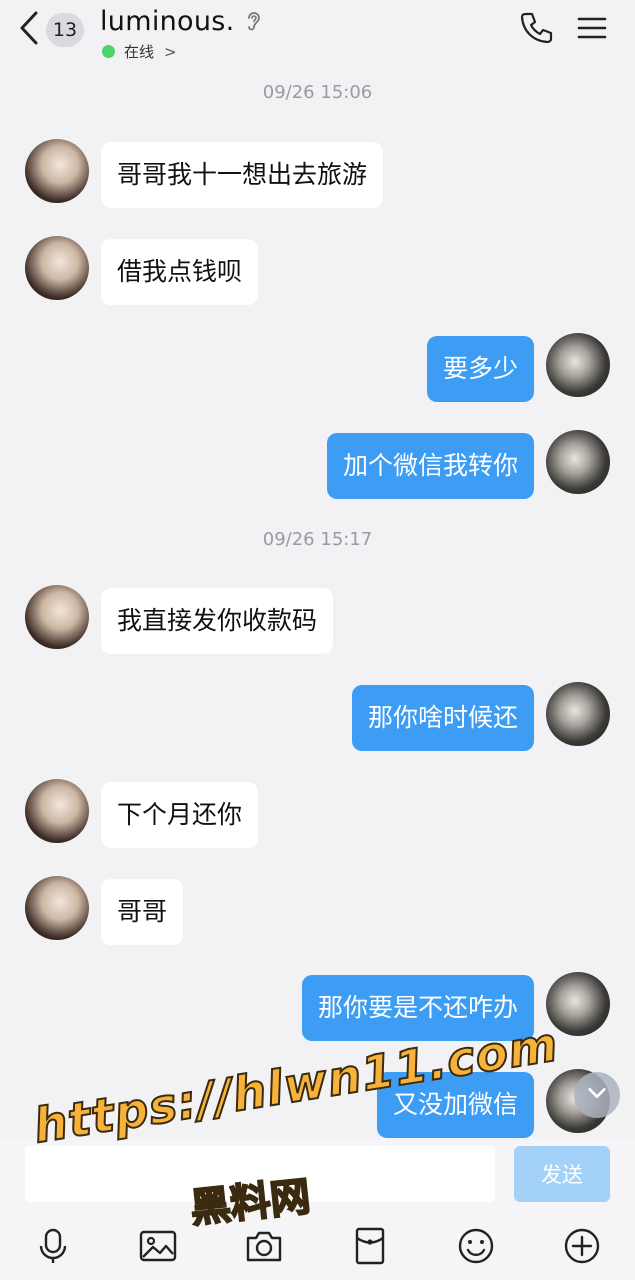 This screenshot has width=635, height=1280. I want to click on message-bubble-incoming: 下个月还你, so click(180, 815).